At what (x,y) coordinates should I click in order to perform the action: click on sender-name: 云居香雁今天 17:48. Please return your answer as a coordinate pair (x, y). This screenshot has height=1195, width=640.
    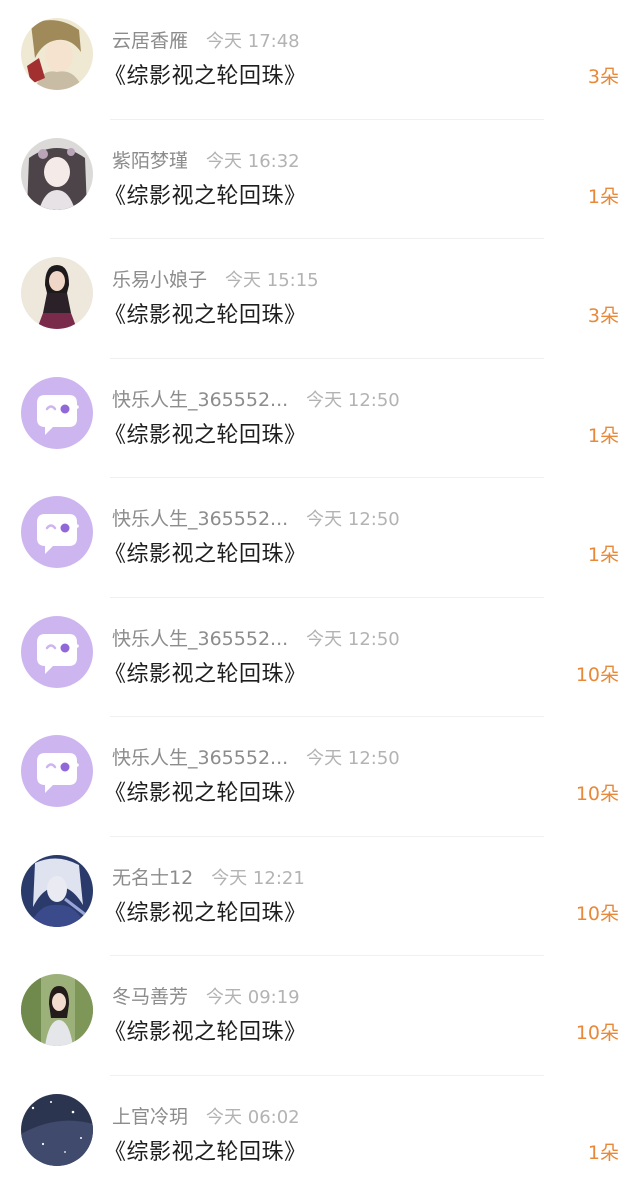
    Looking at the image, I should click on (206, 39).